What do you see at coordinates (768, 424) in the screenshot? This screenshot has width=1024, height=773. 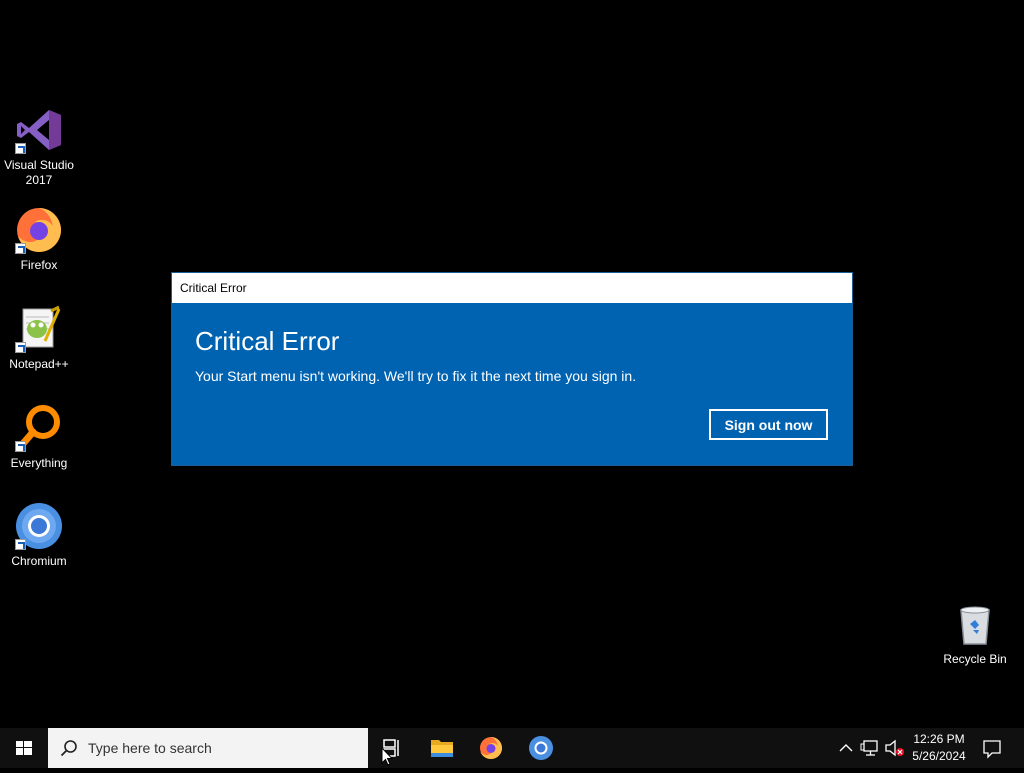 I see `sign-out-now-button: Sign out now` at bounding box center [768, 424].